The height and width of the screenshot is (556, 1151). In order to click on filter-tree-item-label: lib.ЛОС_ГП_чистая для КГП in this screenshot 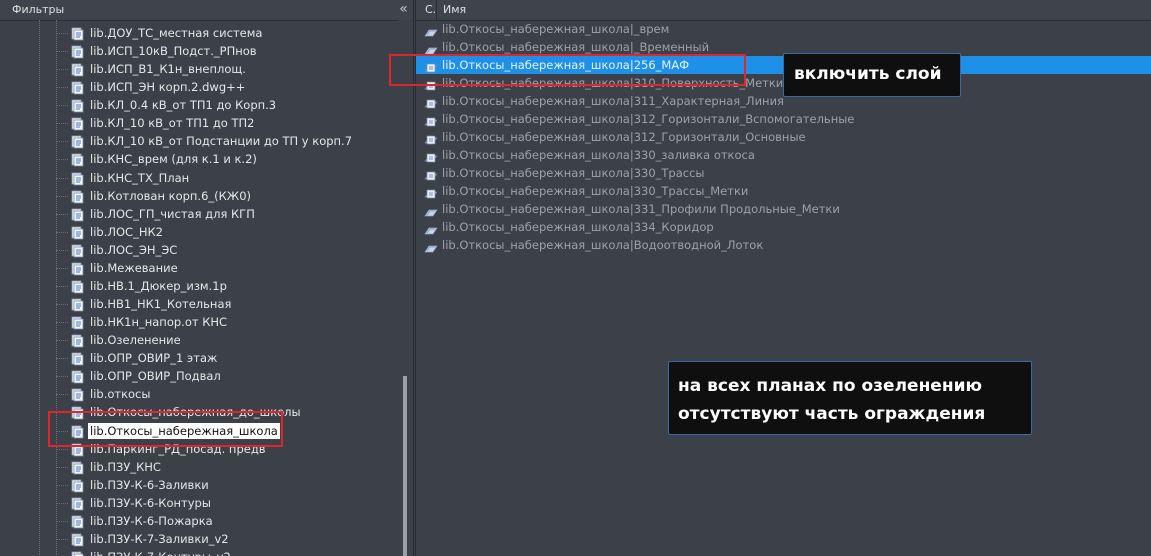, I will do `click(172, 213)`.